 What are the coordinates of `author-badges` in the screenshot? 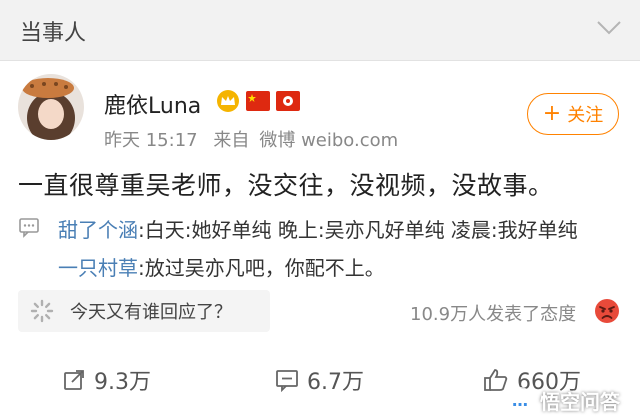 It's located at (258, 101).